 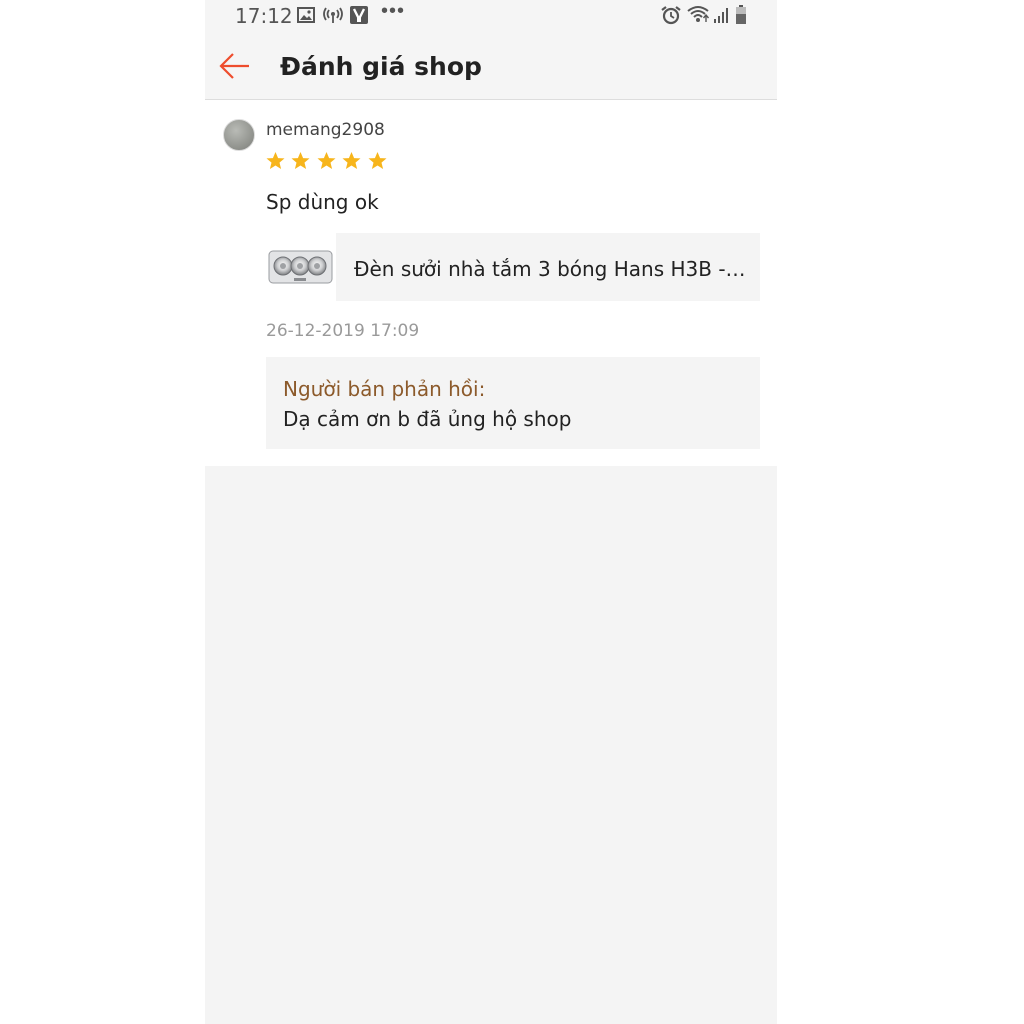 I want to click on rating-stars, so click(x=326, y=161).